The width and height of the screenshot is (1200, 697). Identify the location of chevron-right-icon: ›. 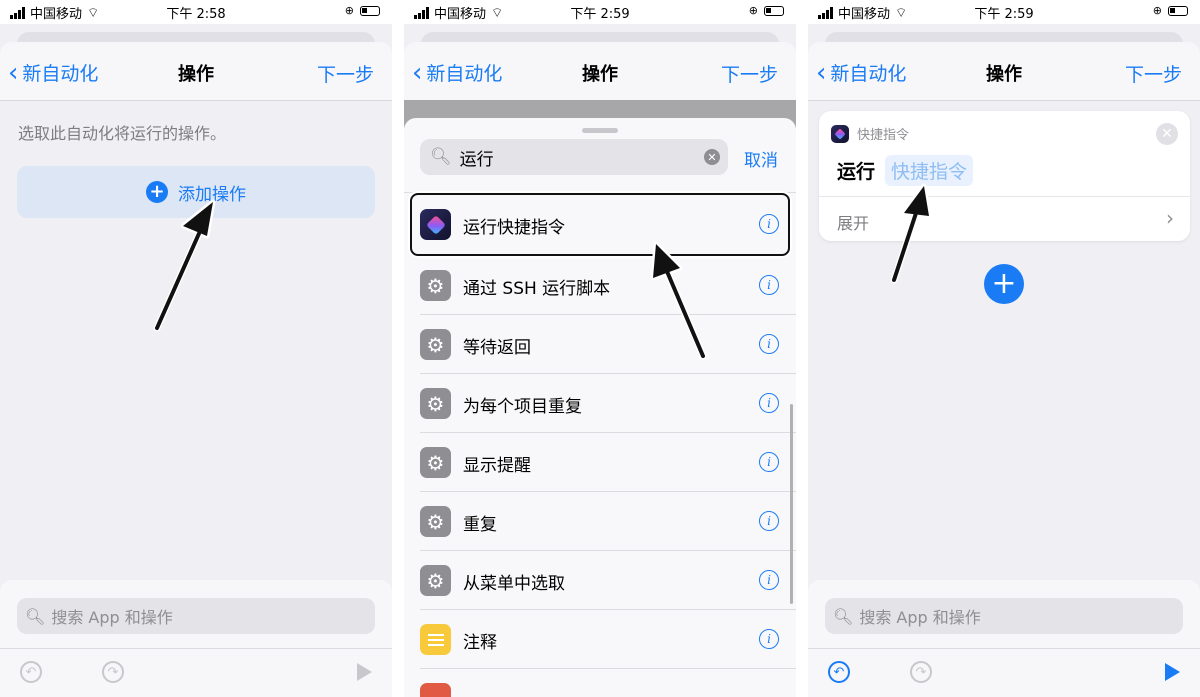
(1170, 218).